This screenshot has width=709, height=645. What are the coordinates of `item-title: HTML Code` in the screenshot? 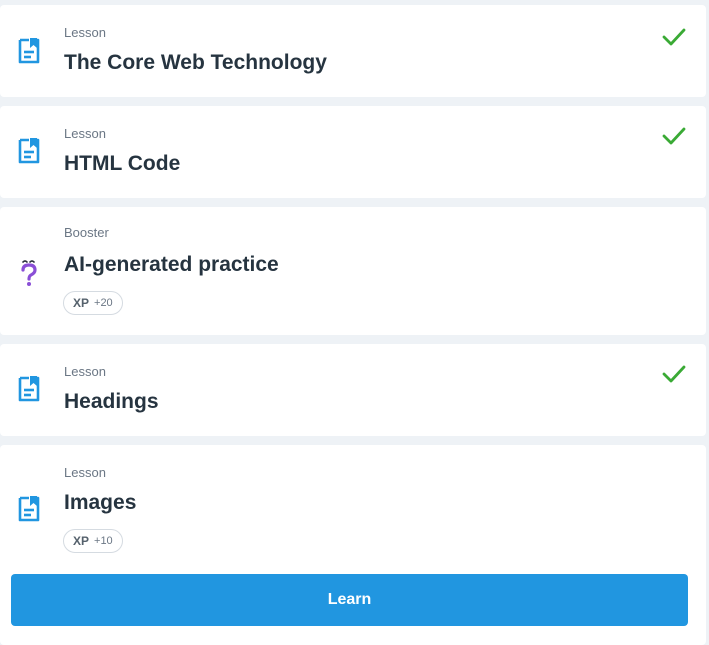 It's located at (122, 163).